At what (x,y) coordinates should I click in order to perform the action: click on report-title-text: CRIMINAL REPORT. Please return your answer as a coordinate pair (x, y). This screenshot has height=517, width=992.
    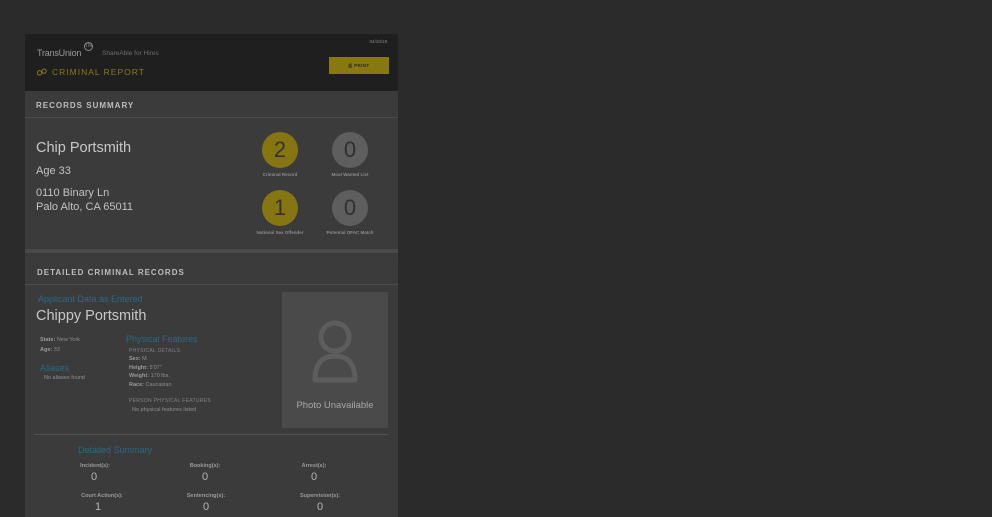
    Looking at the image, I should click on (98, 72).